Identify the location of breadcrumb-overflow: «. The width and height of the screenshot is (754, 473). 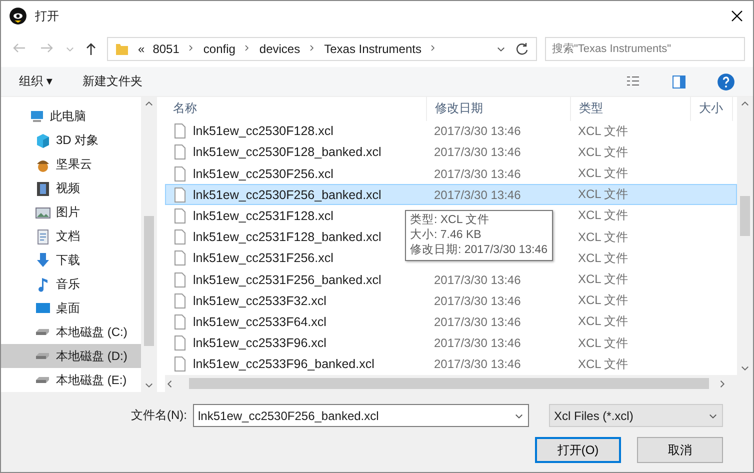
(141, 49).